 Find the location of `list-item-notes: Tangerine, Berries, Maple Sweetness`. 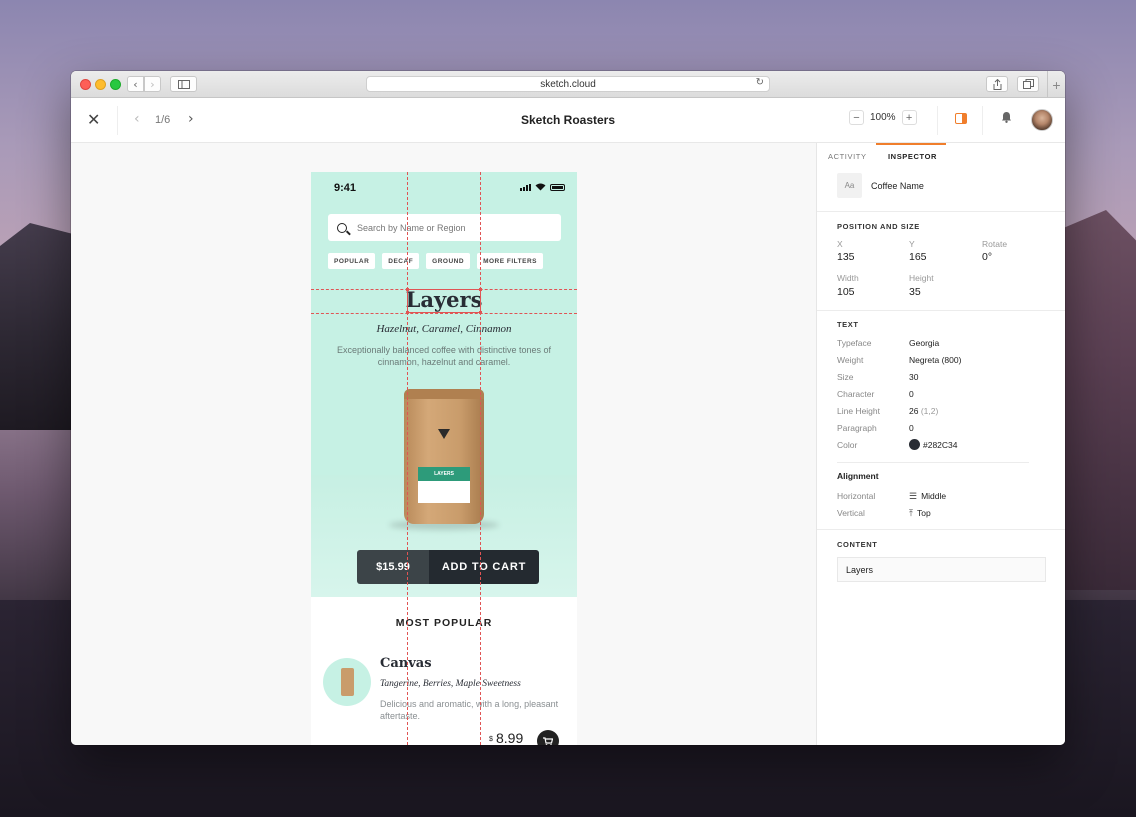

list-item-notes: Tangerine, Berries, Maple Sweetness is located at coordinates (450, 684).